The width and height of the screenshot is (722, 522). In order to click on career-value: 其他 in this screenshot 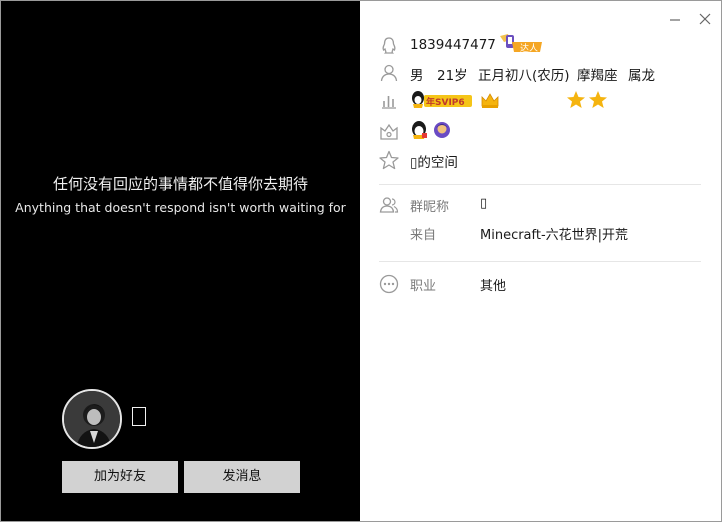, I will do `click(493, 286)`.